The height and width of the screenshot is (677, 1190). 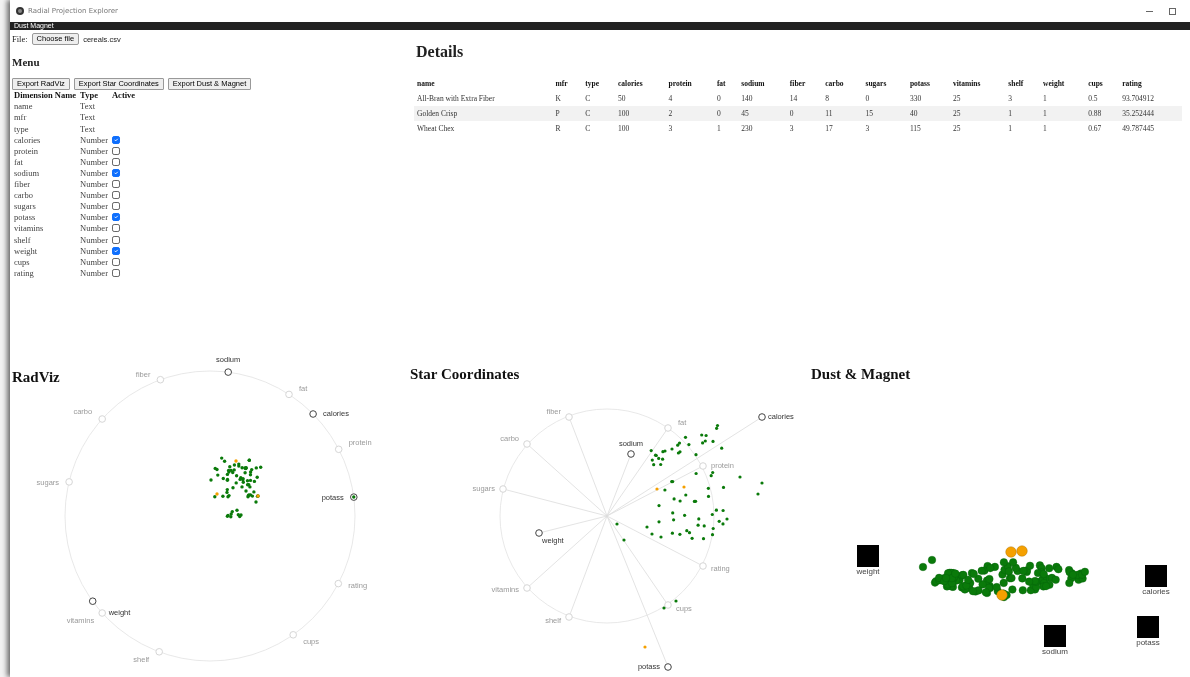 I want to click on file-label: File:, so click(x=20, y=39).